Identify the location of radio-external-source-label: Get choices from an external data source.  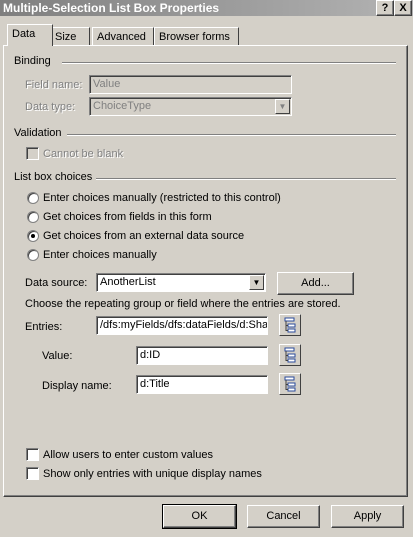
(144, 236).